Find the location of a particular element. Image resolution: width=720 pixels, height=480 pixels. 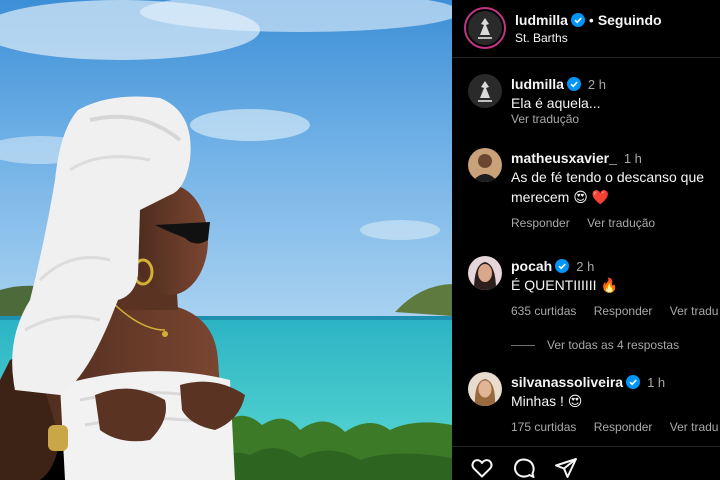

comment-actions: 635 curtidas Responder Ver tradu is located at coordinates (615, 311).